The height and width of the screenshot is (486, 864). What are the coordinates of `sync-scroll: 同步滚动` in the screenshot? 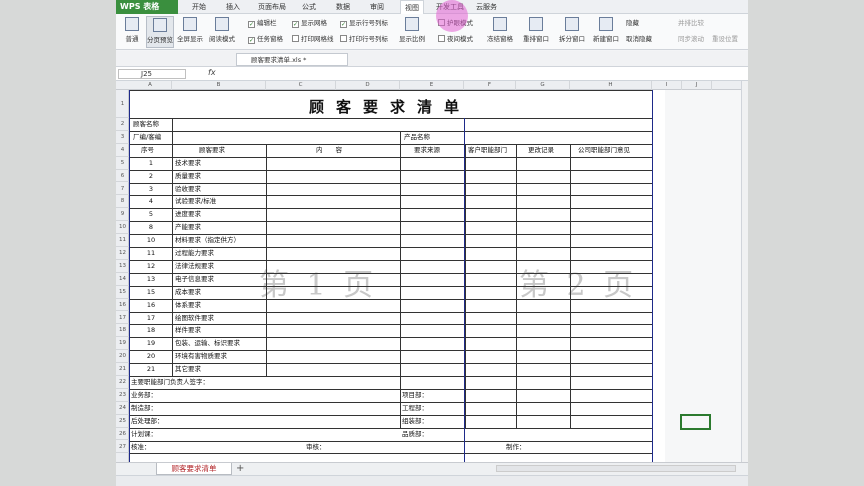 It's located at (691, 39).